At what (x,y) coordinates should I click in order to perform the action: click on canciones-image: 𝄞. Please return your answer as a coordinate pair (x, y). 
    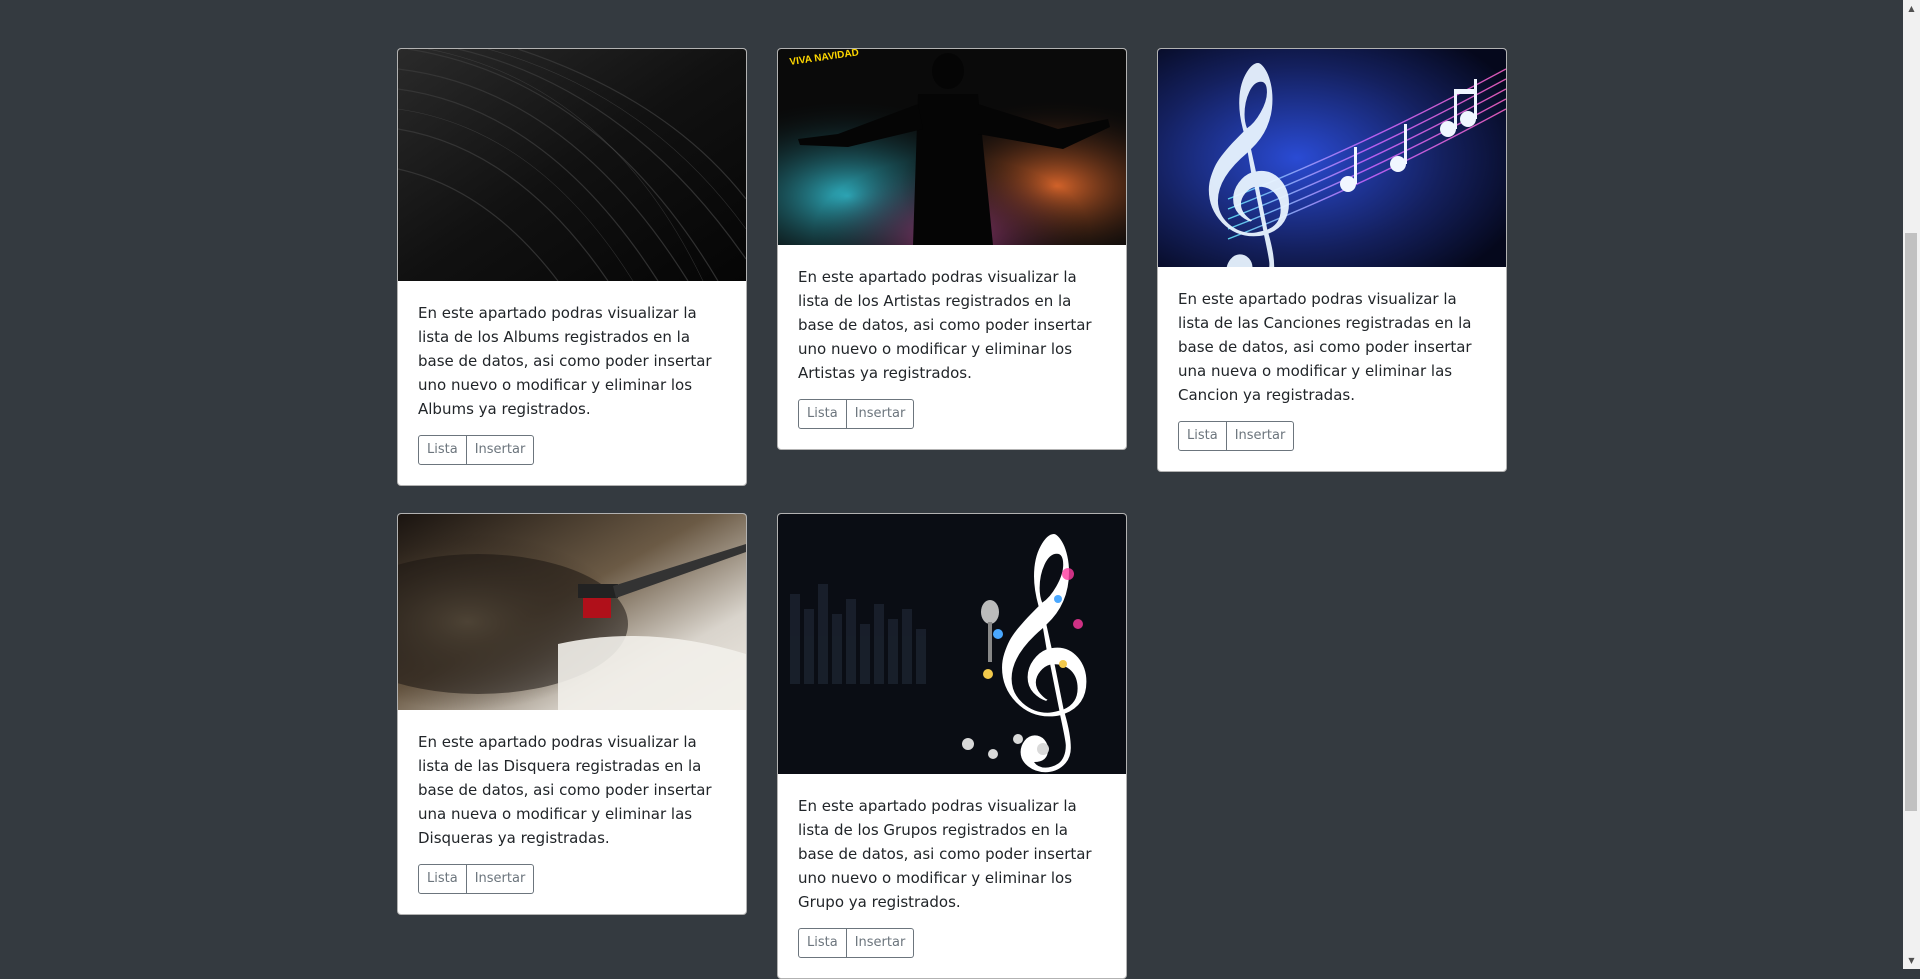
    Looking at the image, I should click on (1332, 158).